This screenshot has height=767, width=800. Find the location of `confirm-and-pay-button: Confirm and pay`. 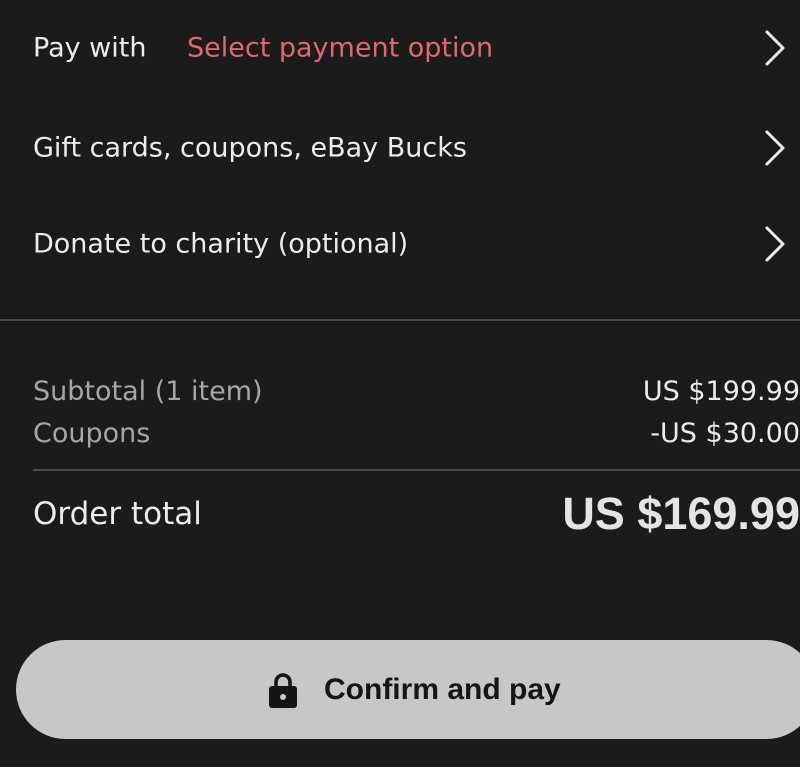

confirm-and-pay-button: Confirm and pay is located at coordinates (408, 689).